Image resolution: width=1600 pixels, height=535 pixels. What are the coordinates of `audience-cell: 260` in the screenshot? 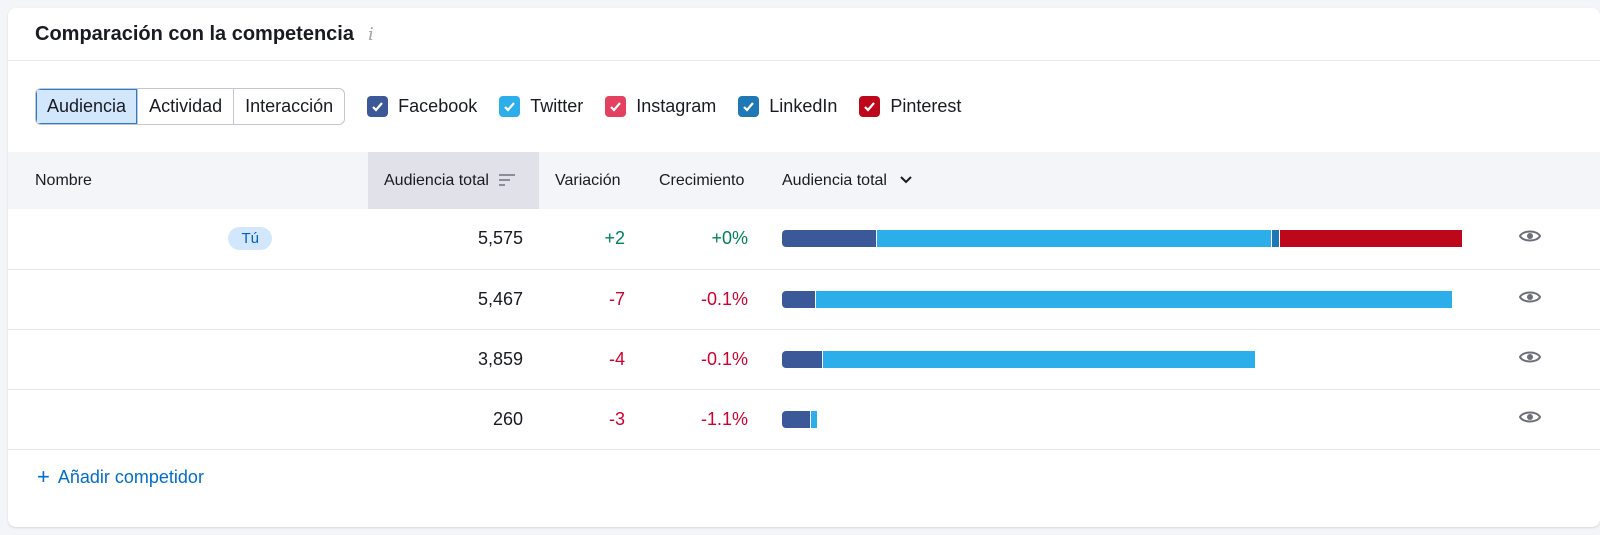 It's located at (507, 418).